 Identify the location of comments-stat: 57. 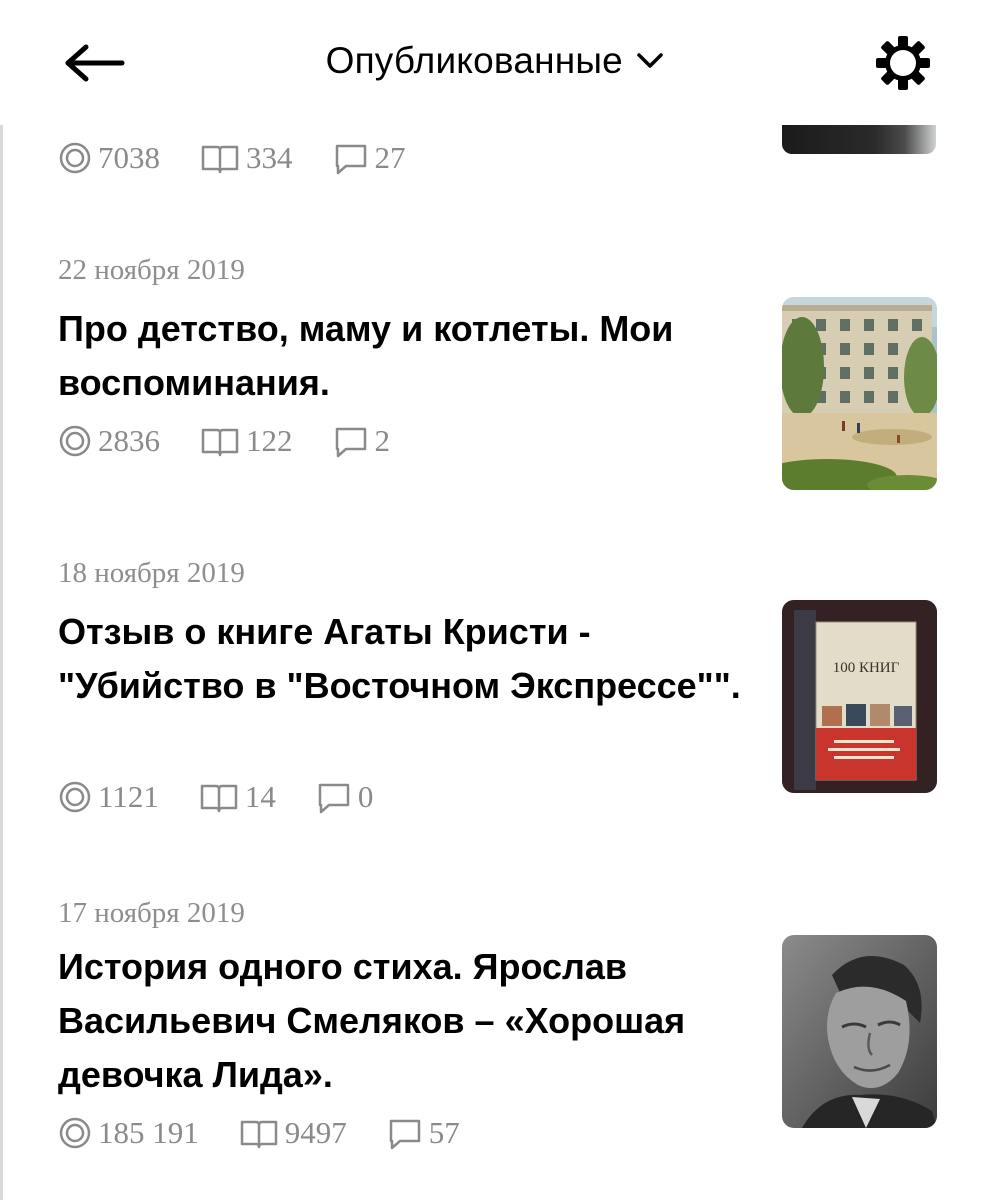
(423, 1133).